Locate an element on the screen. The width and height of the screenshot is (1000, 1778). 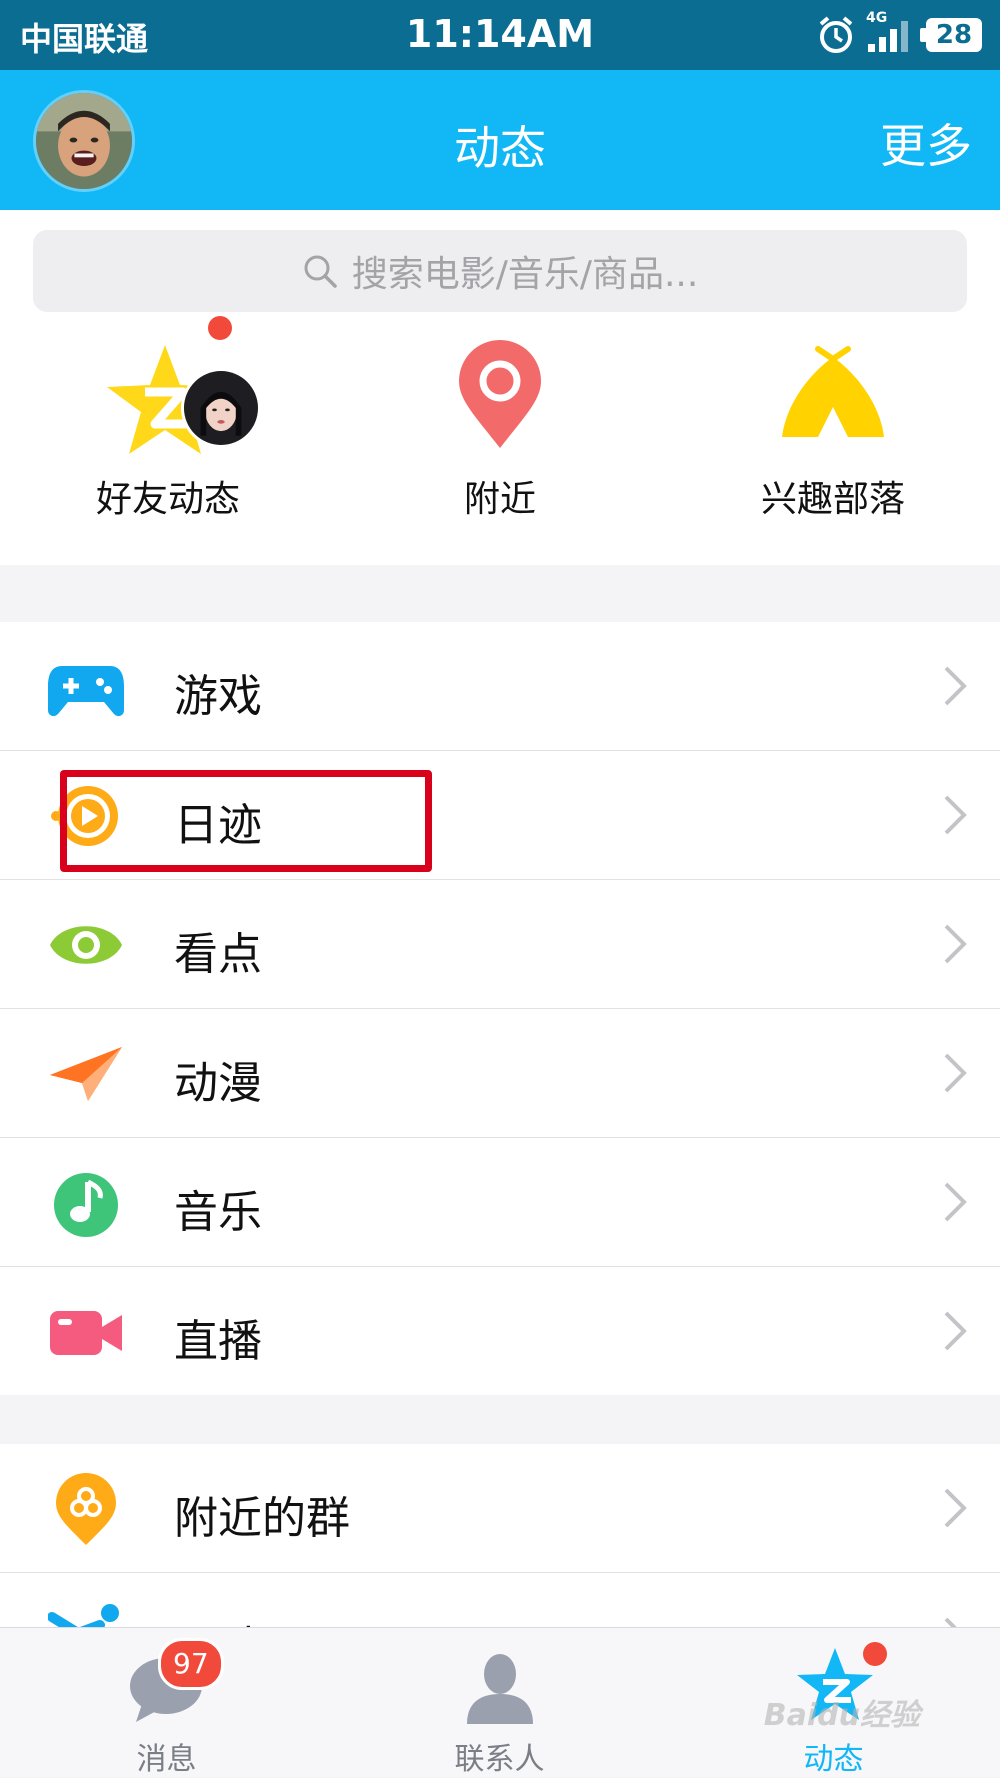
tent-icon is located at coordinates (833, 391).